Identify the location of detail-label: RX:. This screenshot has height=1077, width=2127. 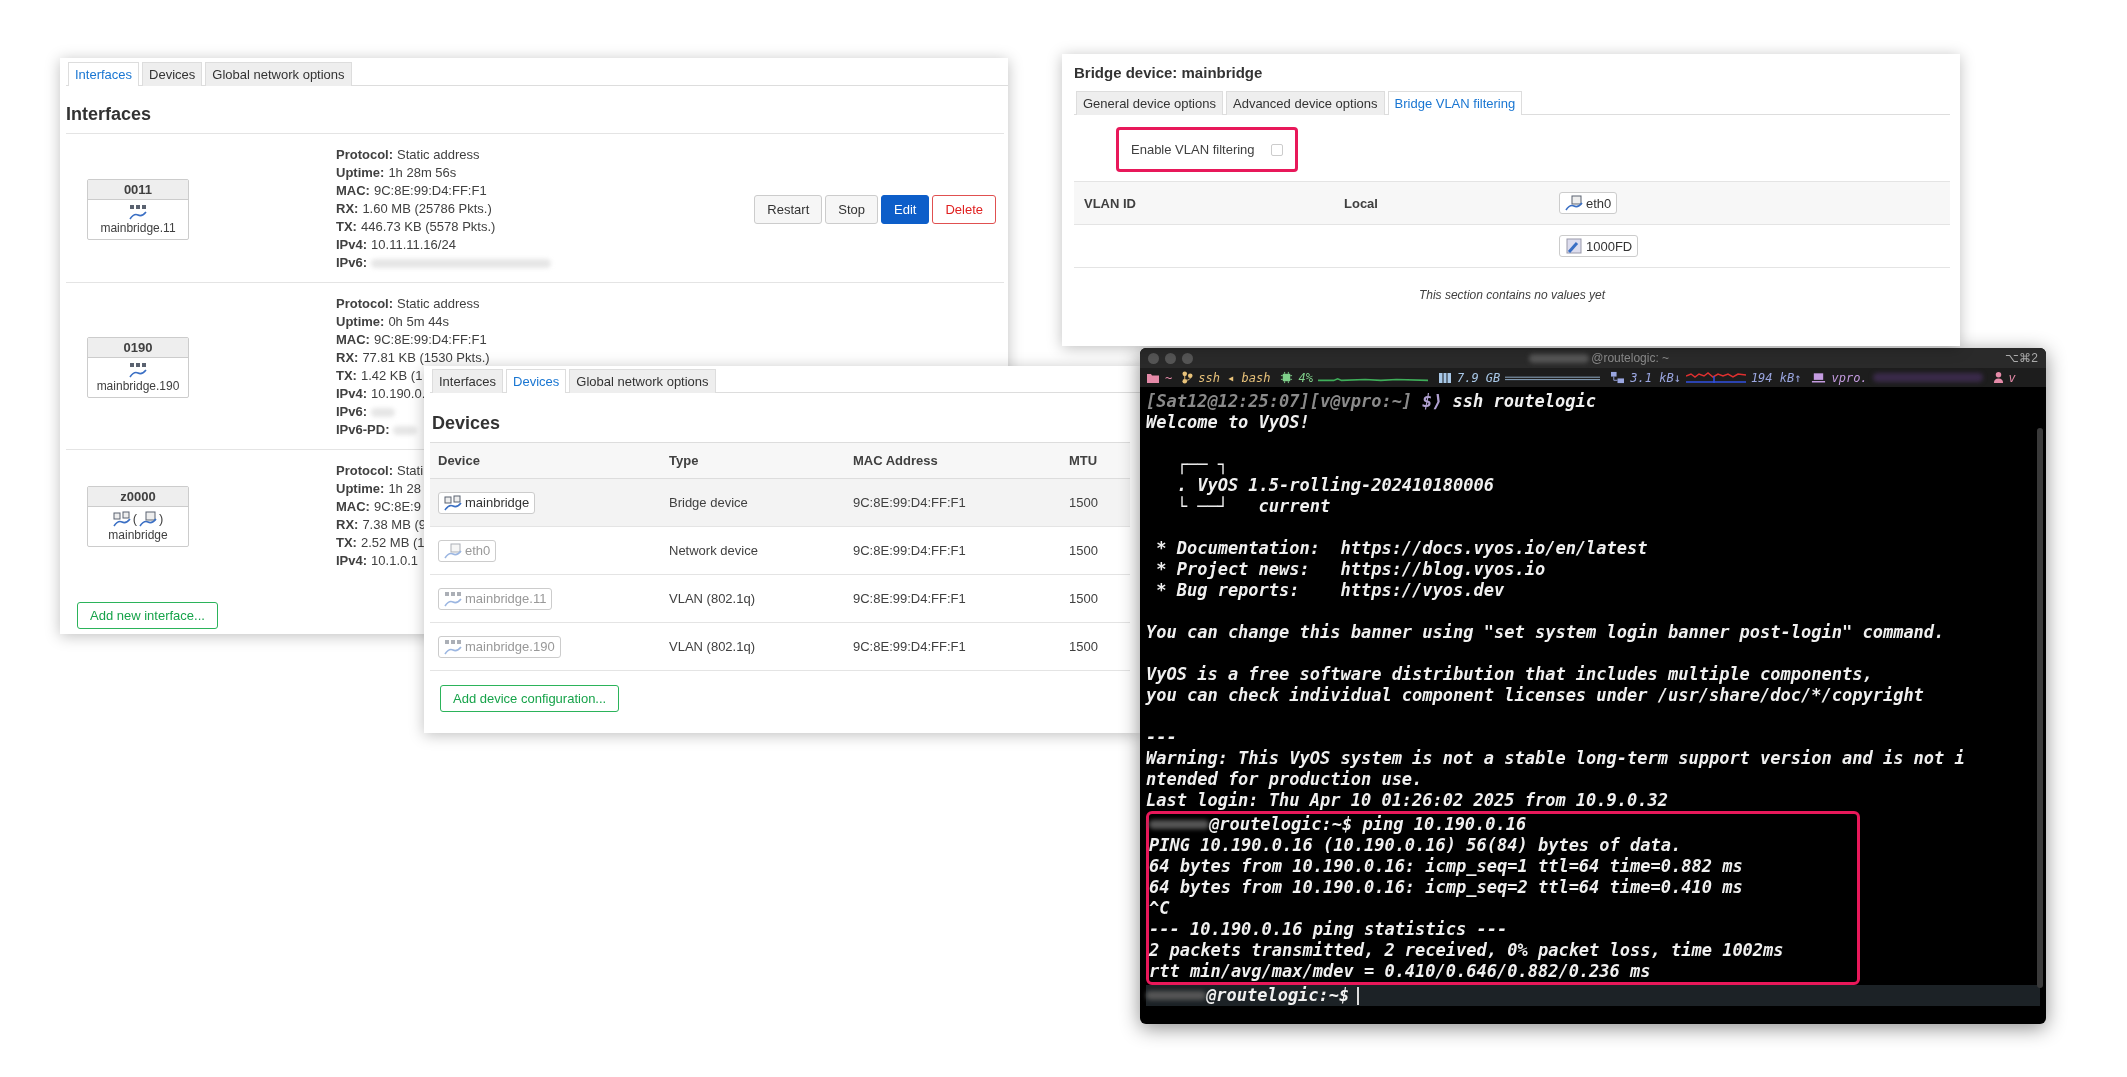
(347, 208).